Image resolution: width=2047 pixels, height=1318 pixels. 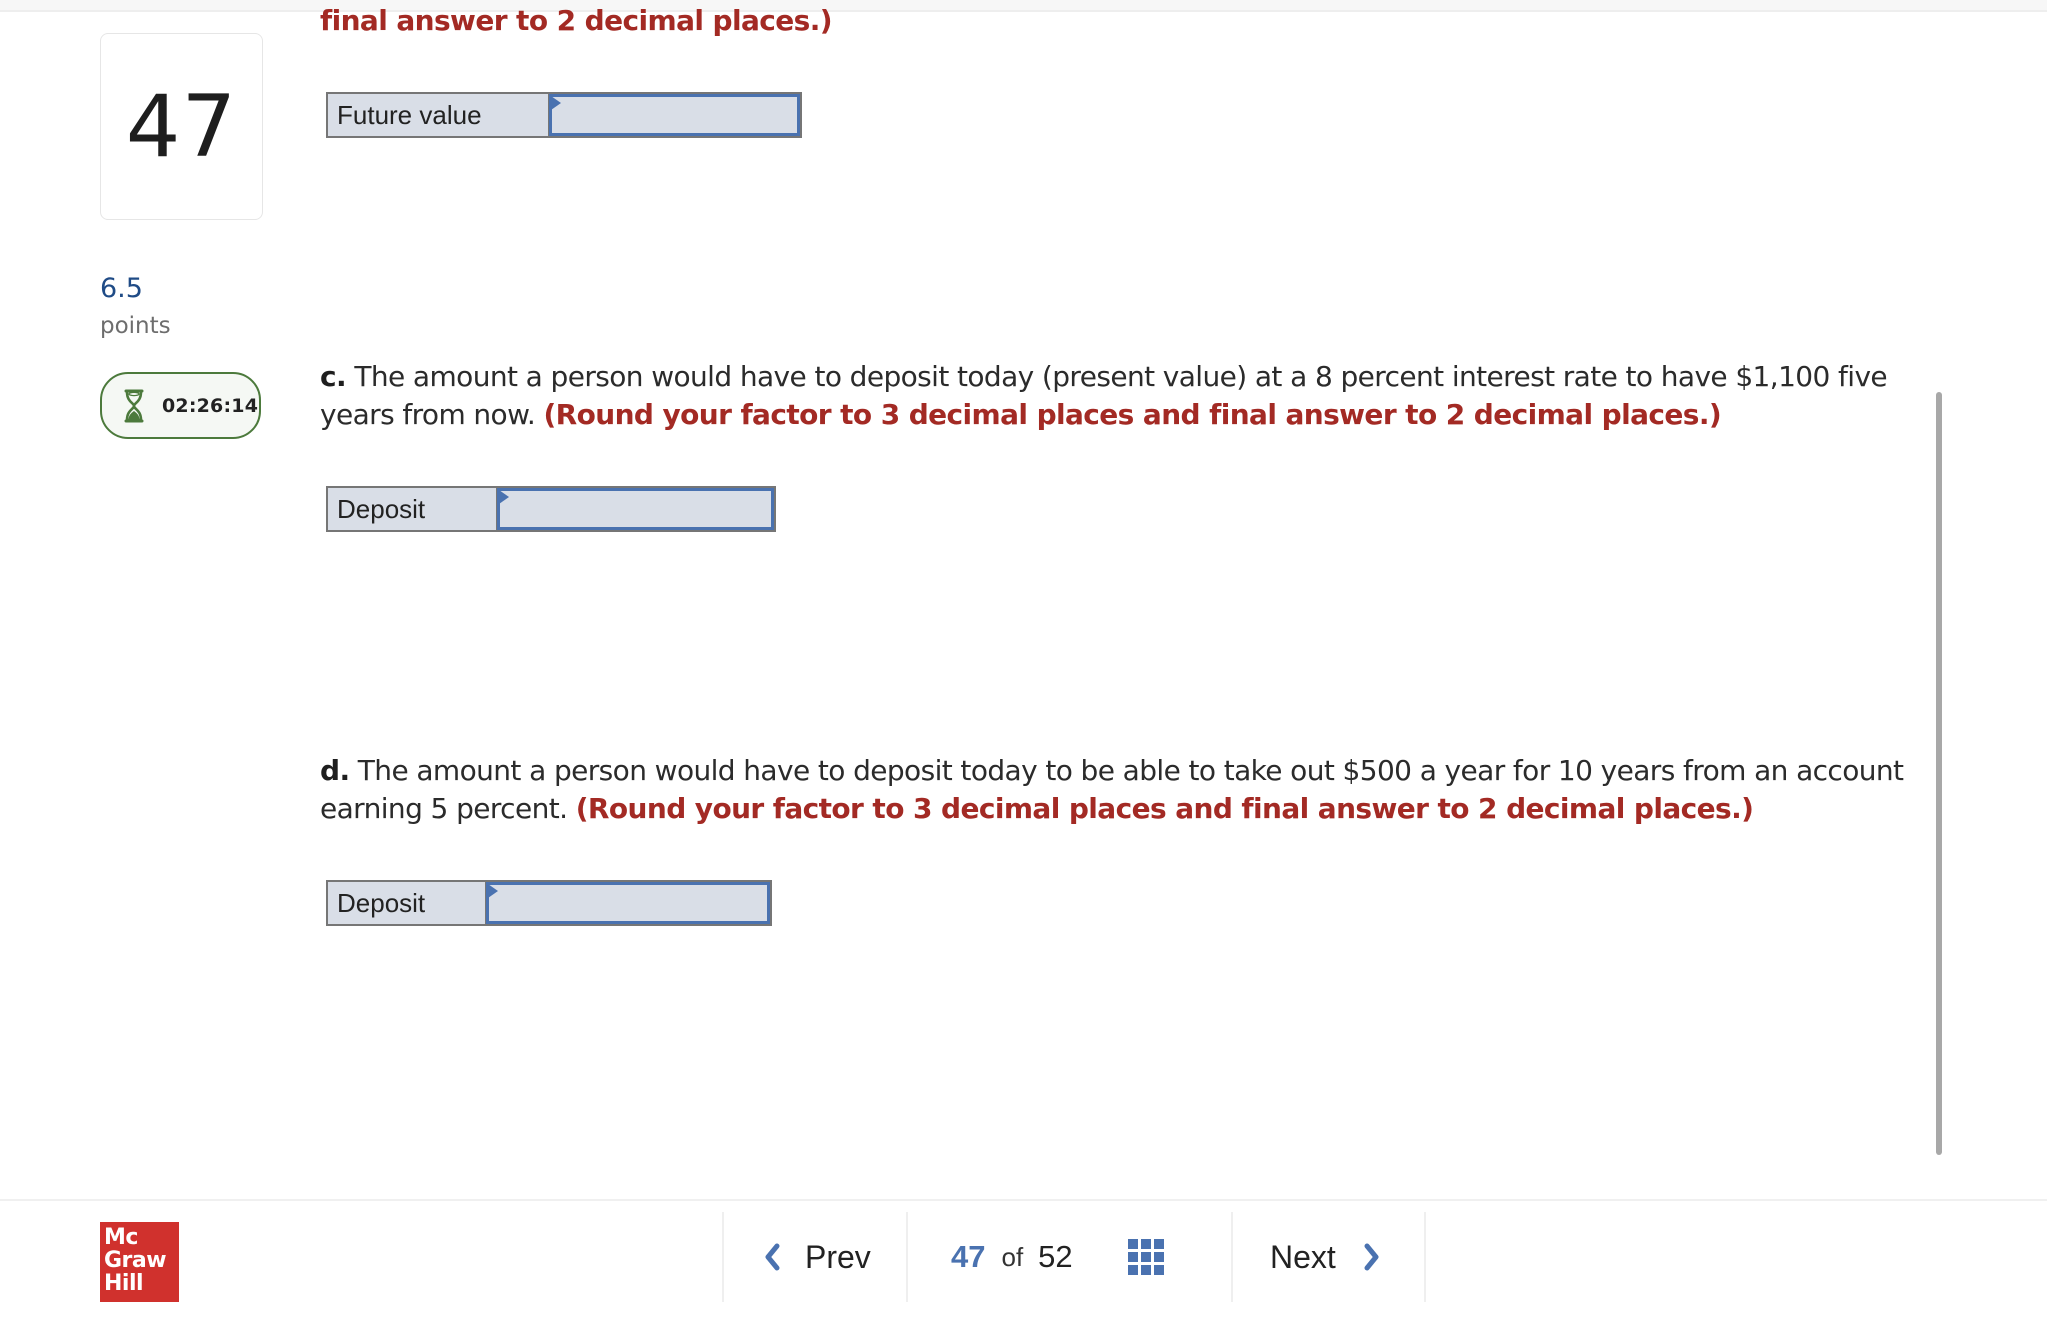 I want to click on deposit-d-input, so click(x=628, y=903).